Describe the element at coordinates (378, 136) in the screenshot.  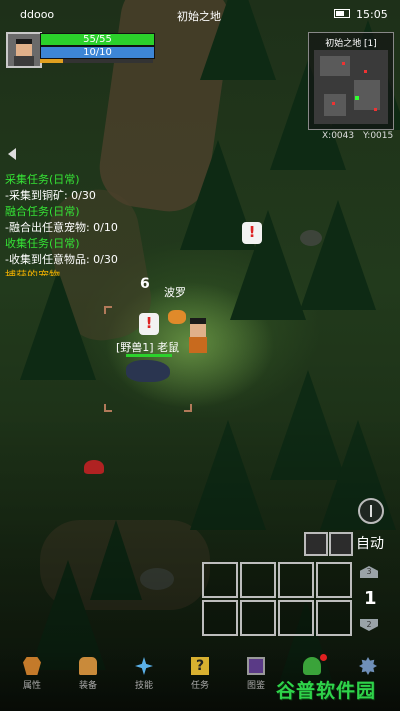
I see `coord-y: Y:0015` at that location.